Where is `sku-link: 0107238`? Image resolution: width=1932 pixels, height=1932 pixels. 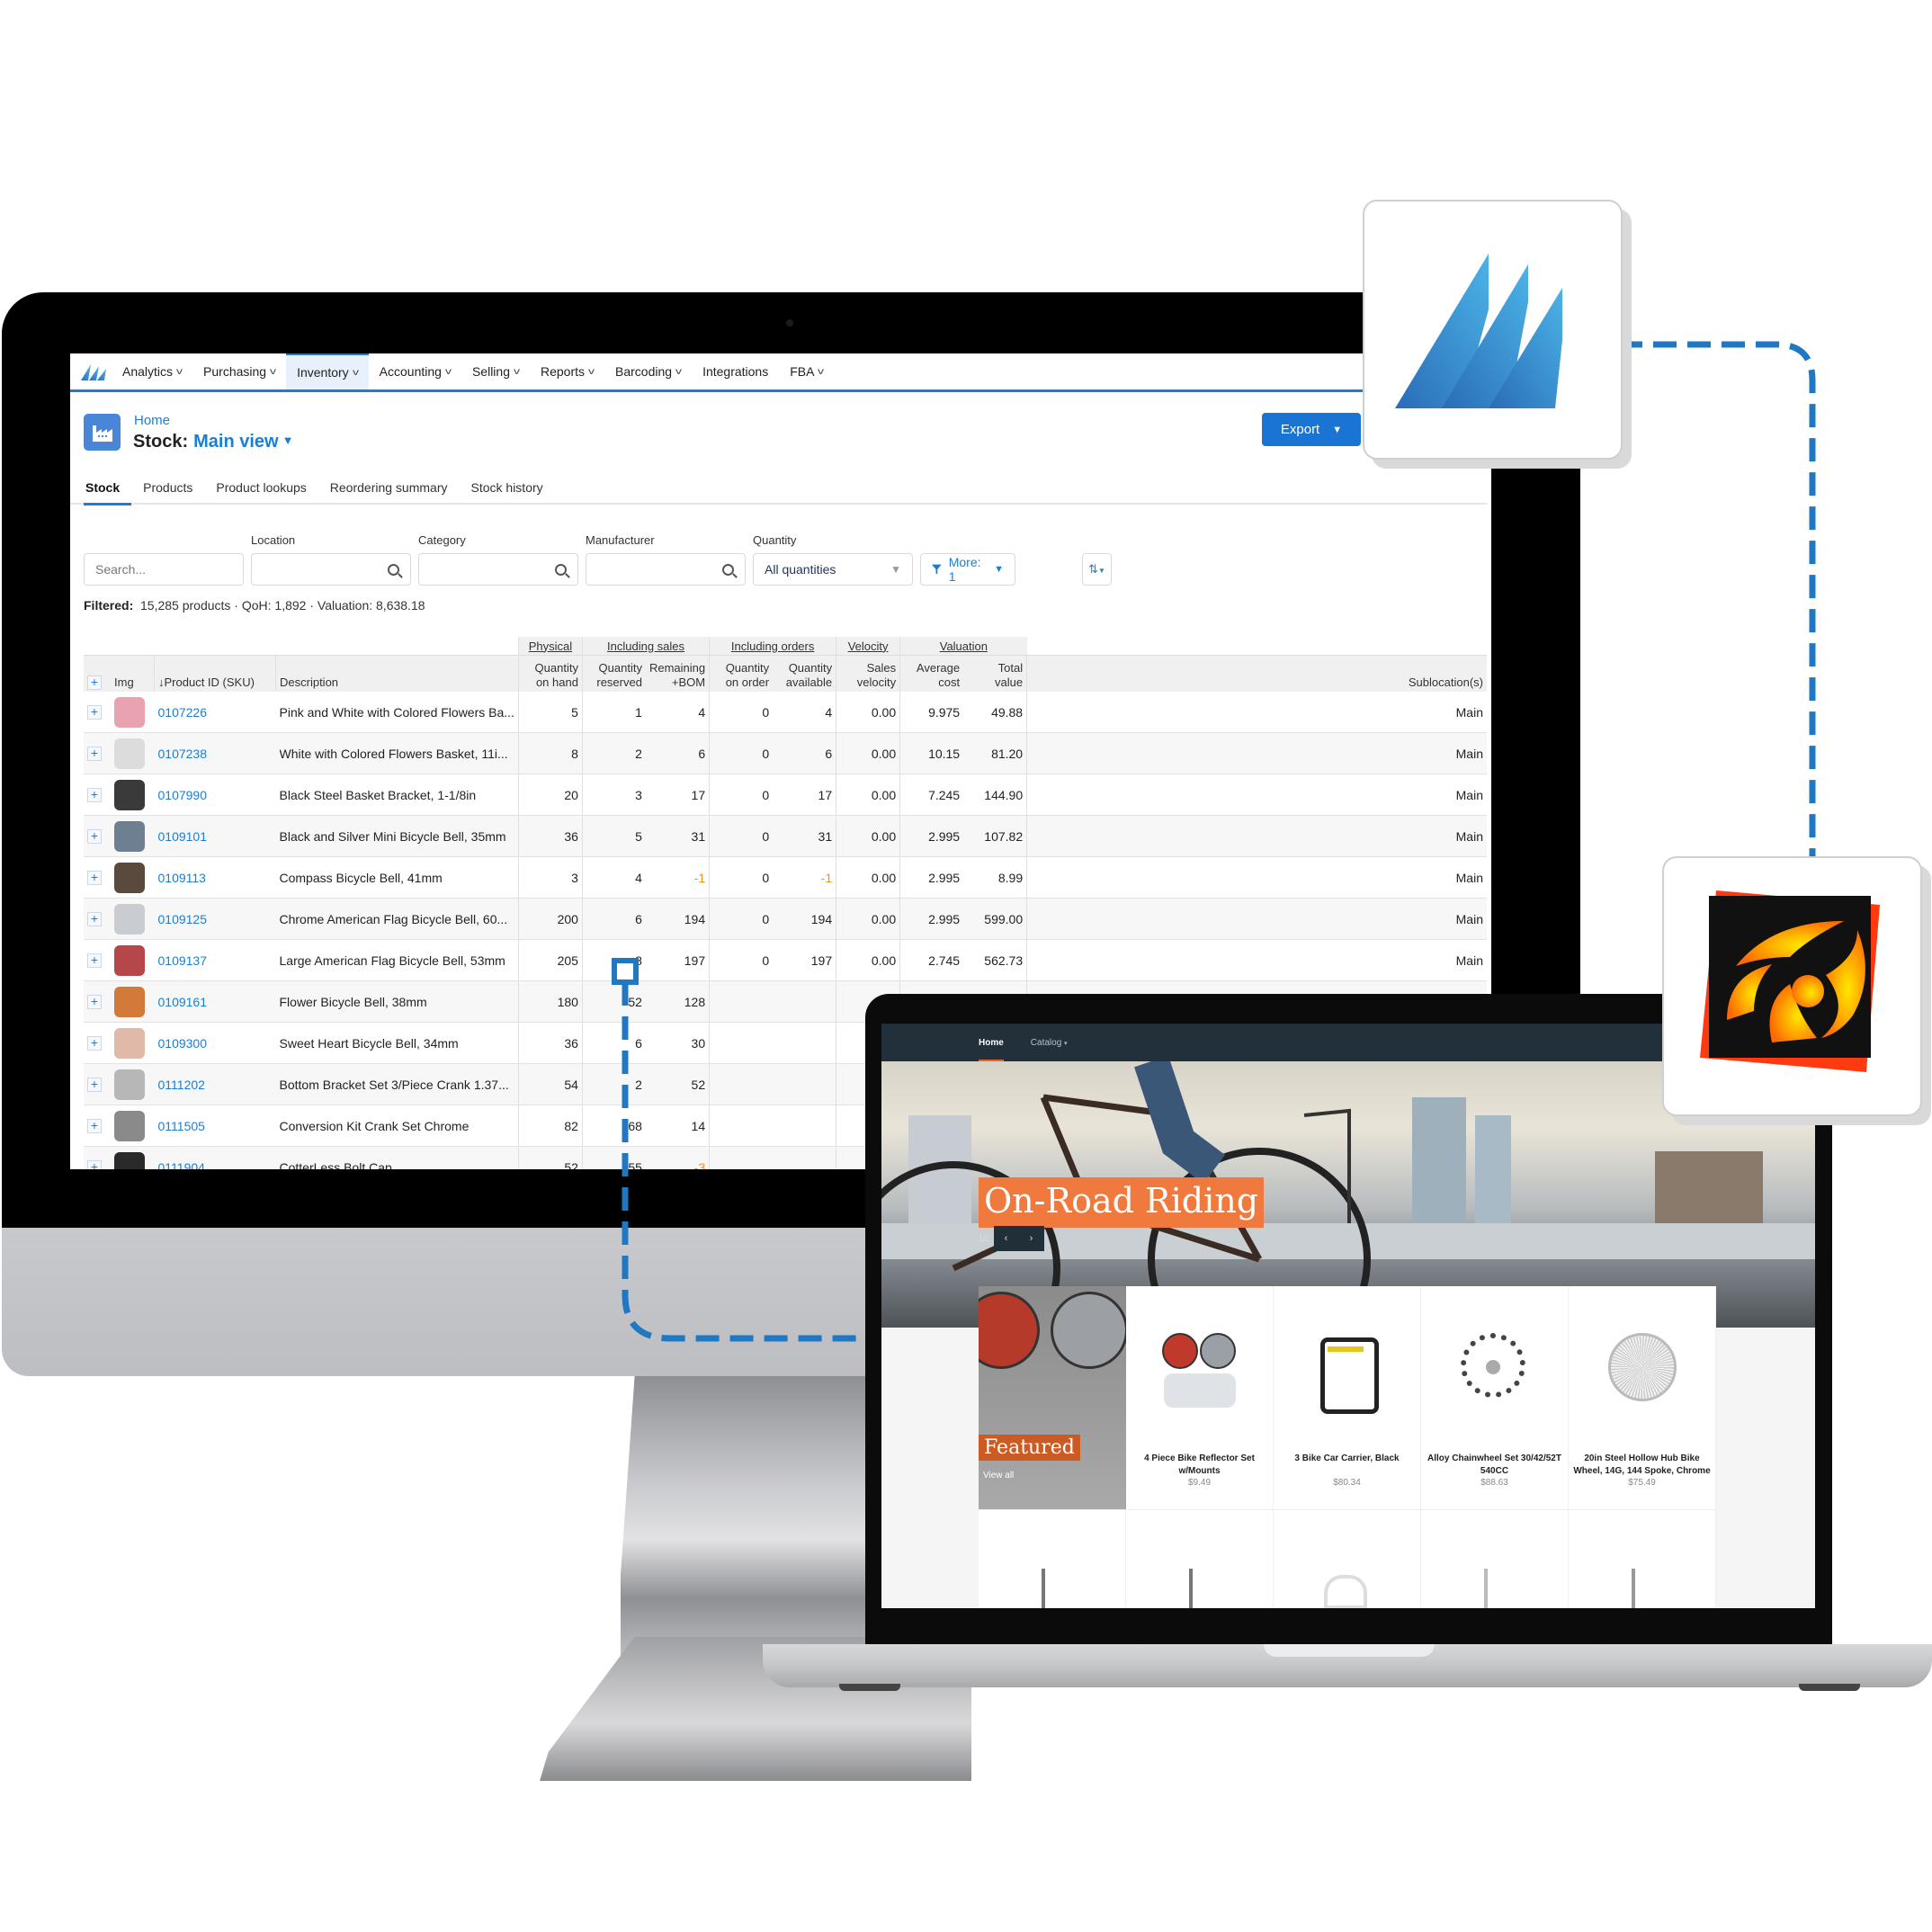
sku-link: 0107238 is located at coordinates (183, 754).